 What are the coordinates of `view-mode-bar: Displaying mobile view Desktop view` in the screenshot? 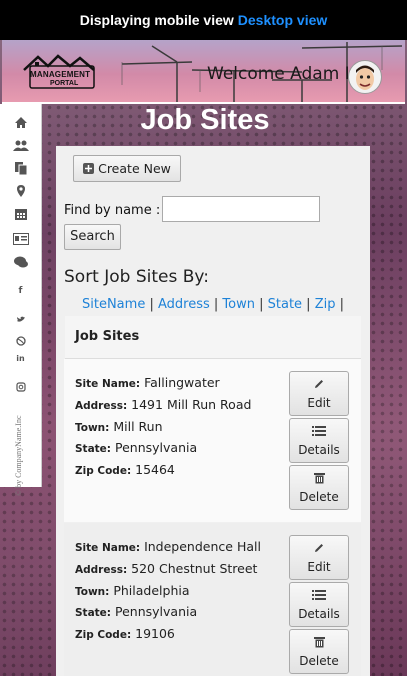 It's located at (203, 20).